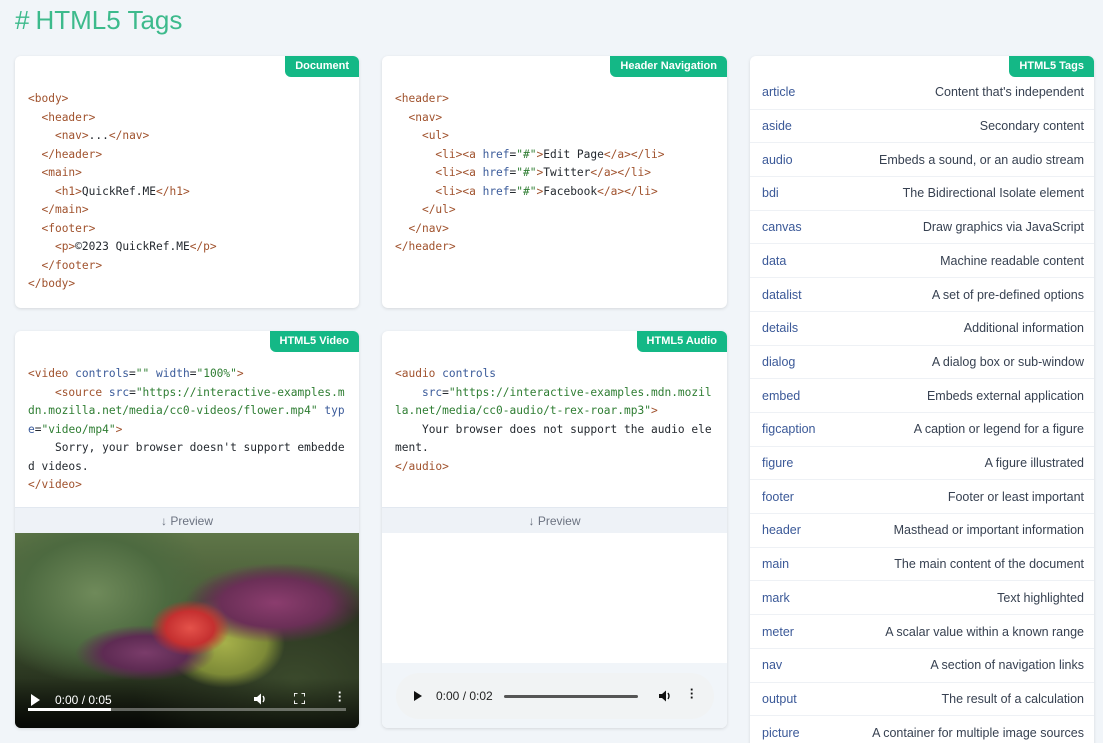 The height and width of the screenshot is (743, 1103). What do you see at coordinates (780, 328) in the screenshot?
I see `tag-name: details` at bounding box center [780, 328].